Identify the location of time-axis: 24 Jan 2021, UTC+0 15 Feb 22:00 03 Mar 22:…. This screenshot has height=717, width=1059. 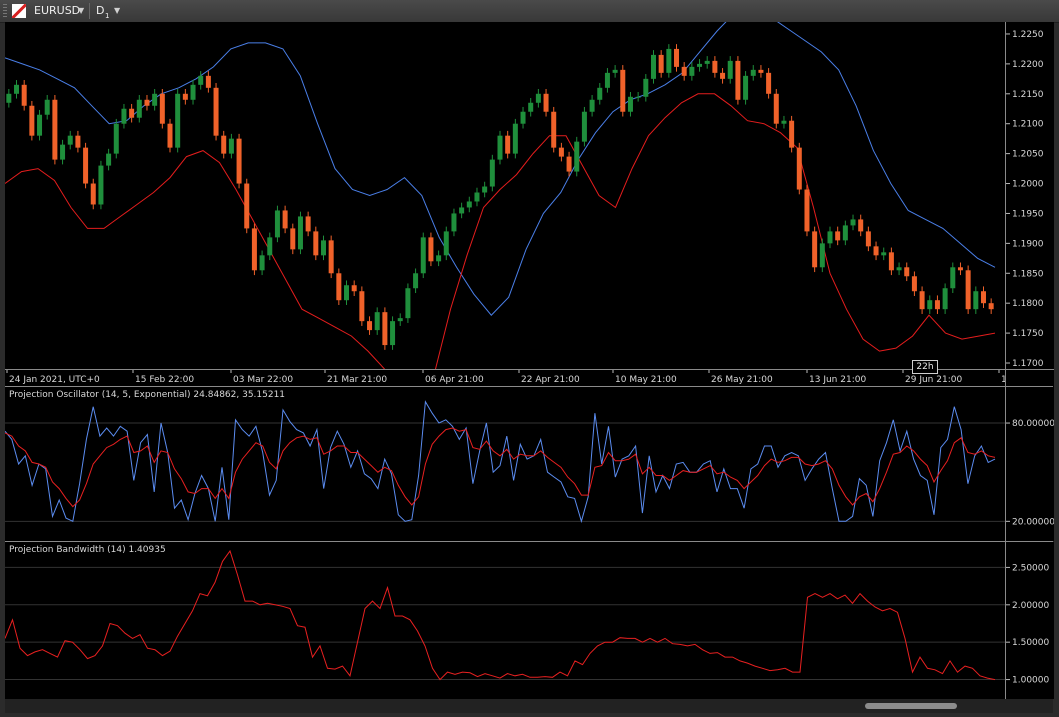
(505, 378).